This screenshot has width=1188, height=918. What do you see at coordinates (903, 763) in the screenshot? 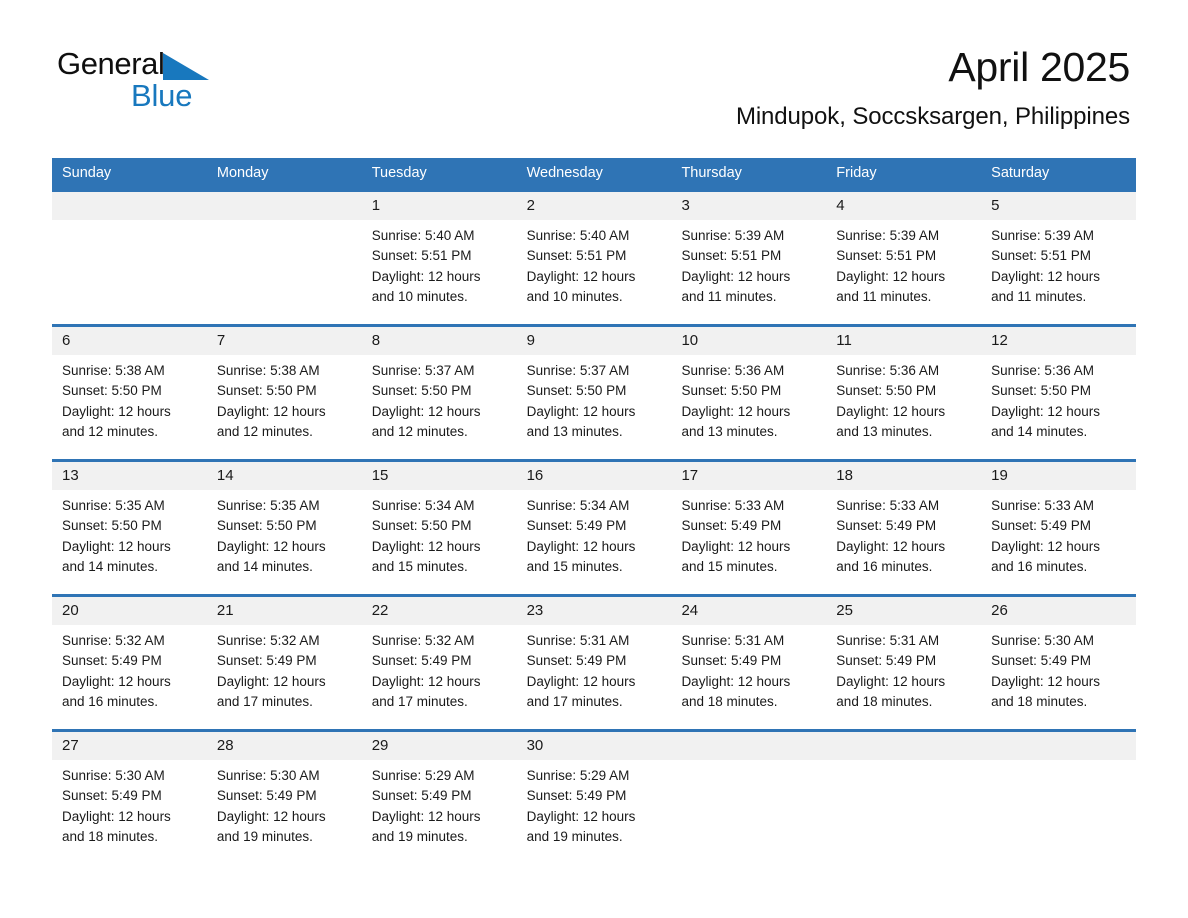
I see `day-details` at bounding box center [903, 763].